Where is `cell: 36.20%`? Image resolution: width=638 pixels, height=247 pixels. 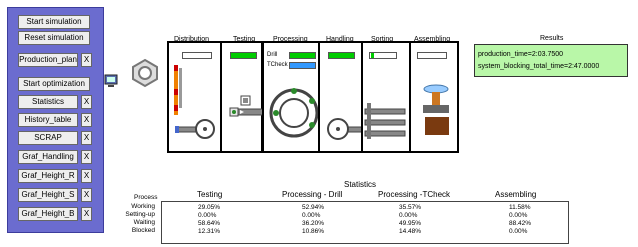 cell: 36.20% is located at coordinates (313, 223).